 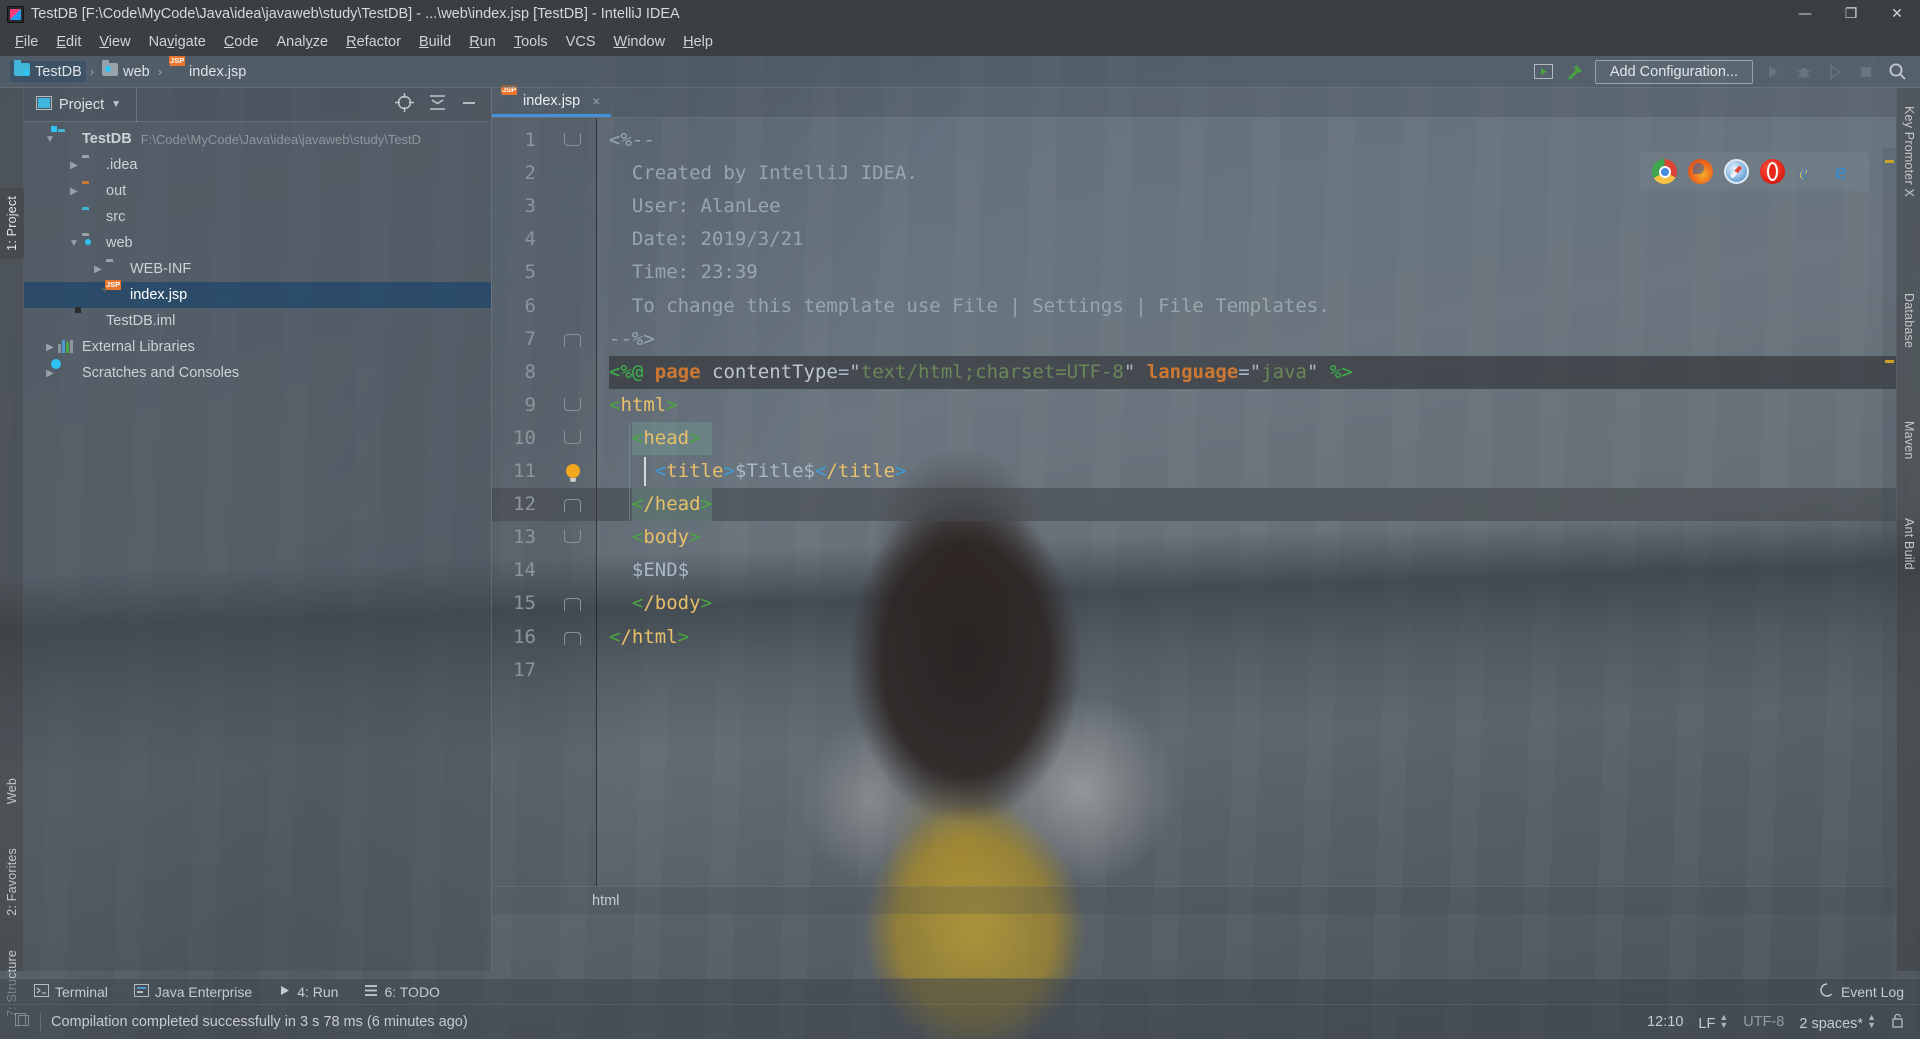 I want to click on run-dashboard-icon, so click(x=1544, y=72).